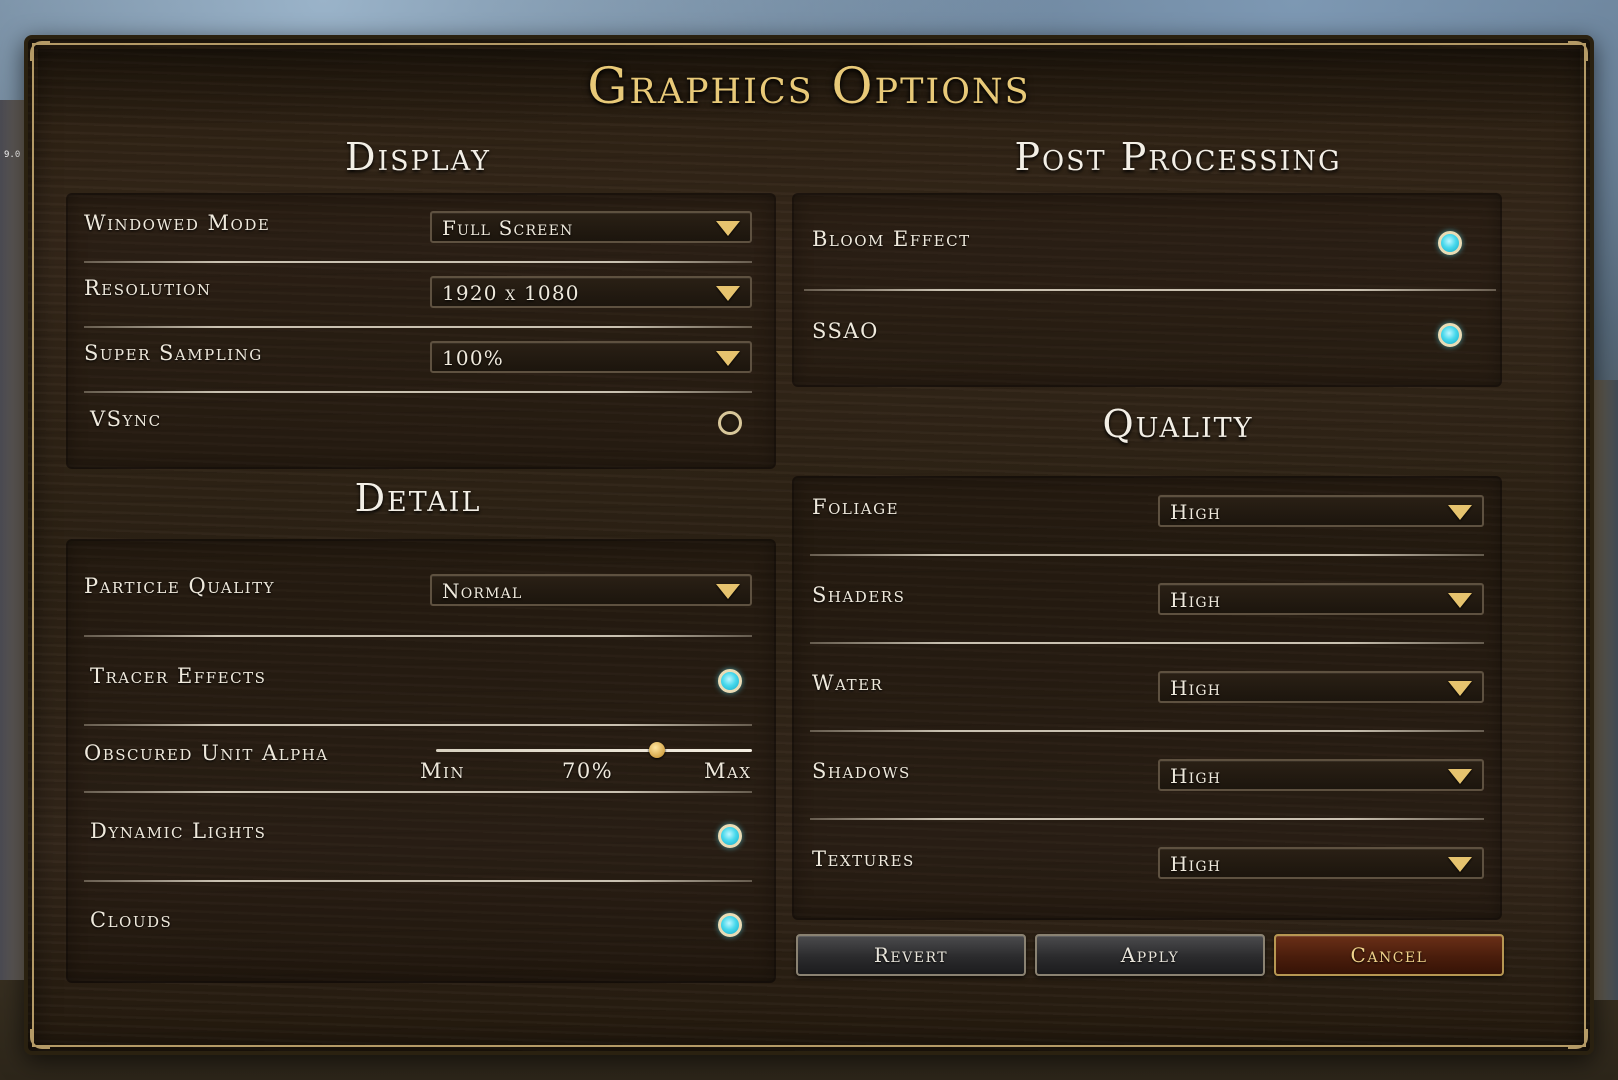 This screenshot has width=1618, height=1080. I want to click on shadows-value: High, so click(1196, 776).